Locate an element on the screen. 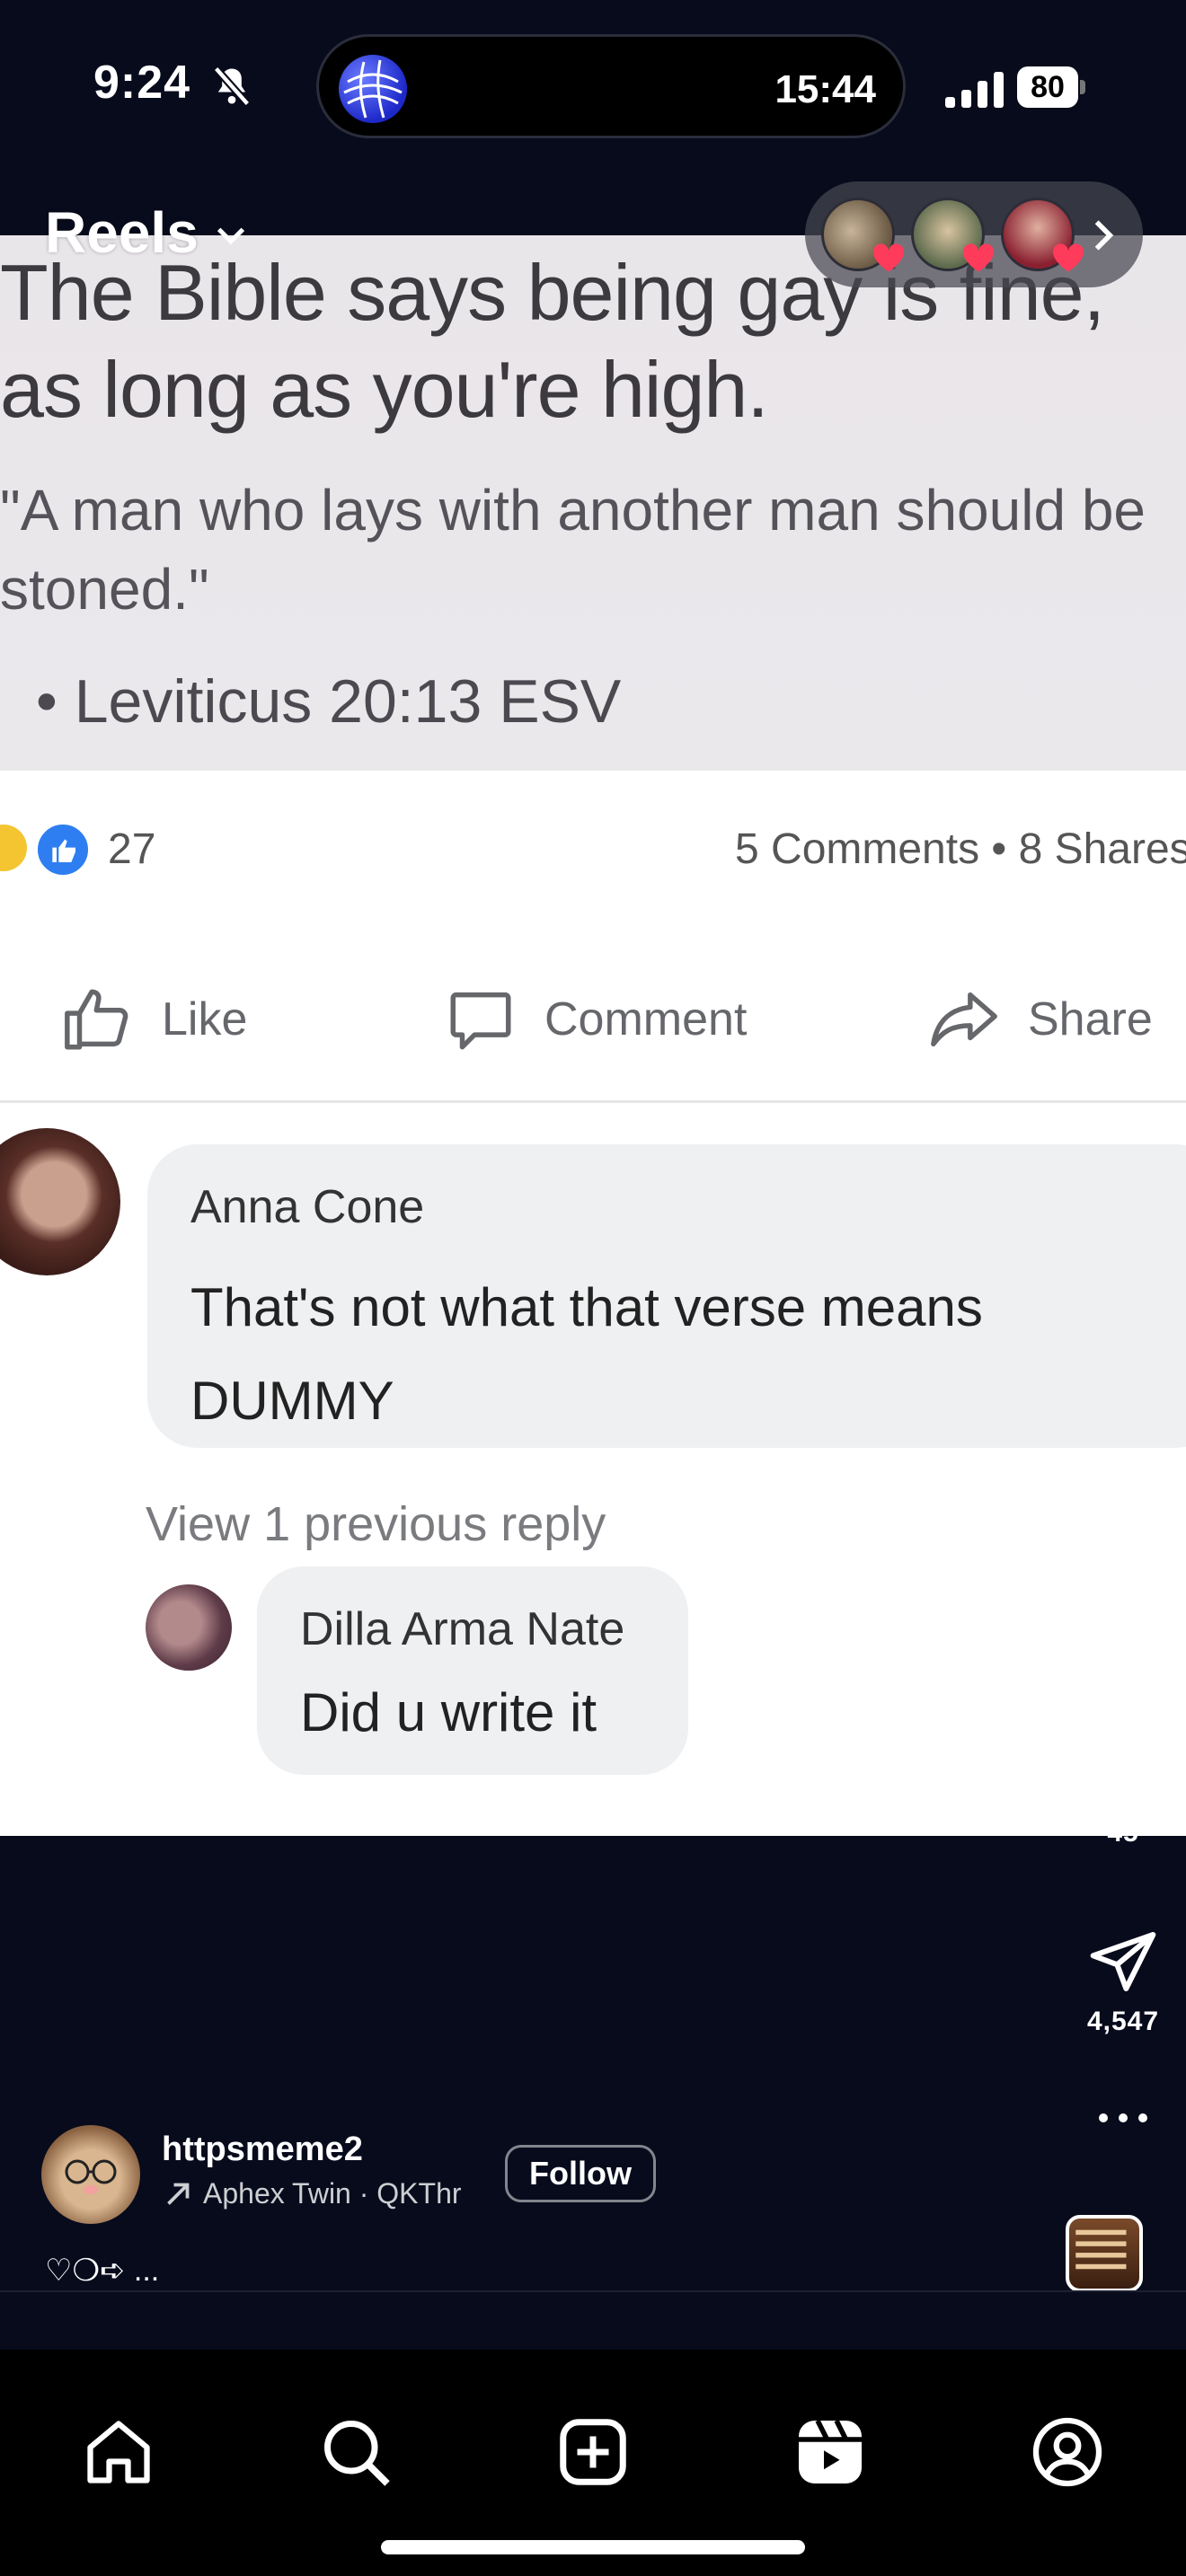  post-comment-action: Comment is located at coordinates (595, 1019).